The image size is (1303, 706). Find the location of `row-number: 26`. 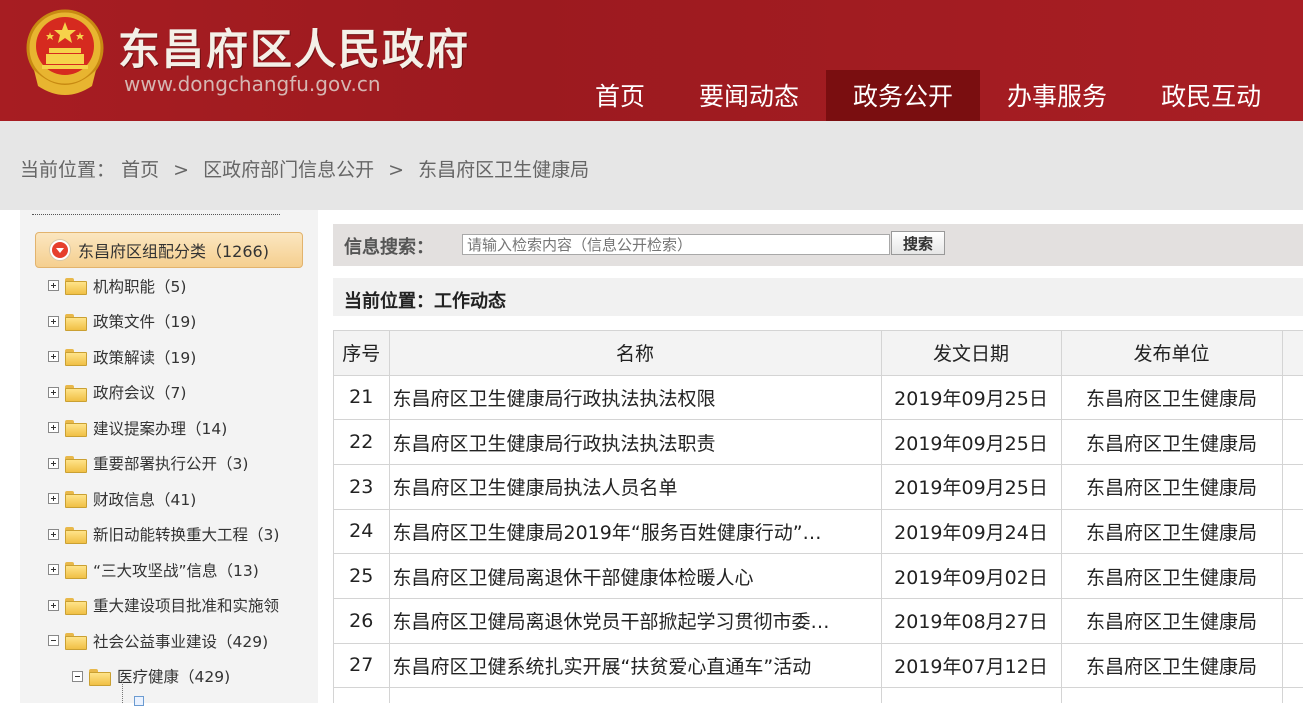

row-number: 26 is located at coordinates (362, 621).